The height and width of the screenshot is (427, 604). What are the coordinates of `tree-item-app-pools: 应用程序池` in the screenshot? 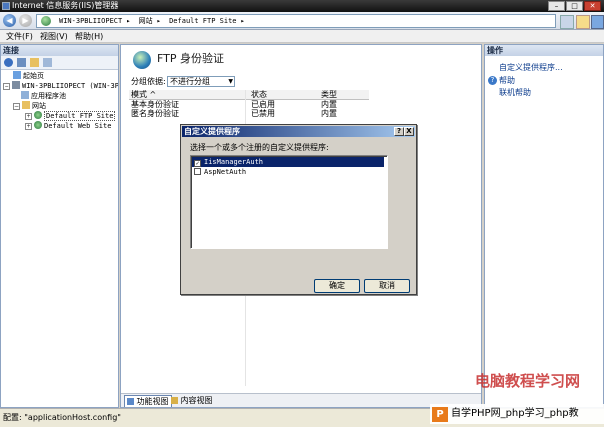 It's located at (43, 96).